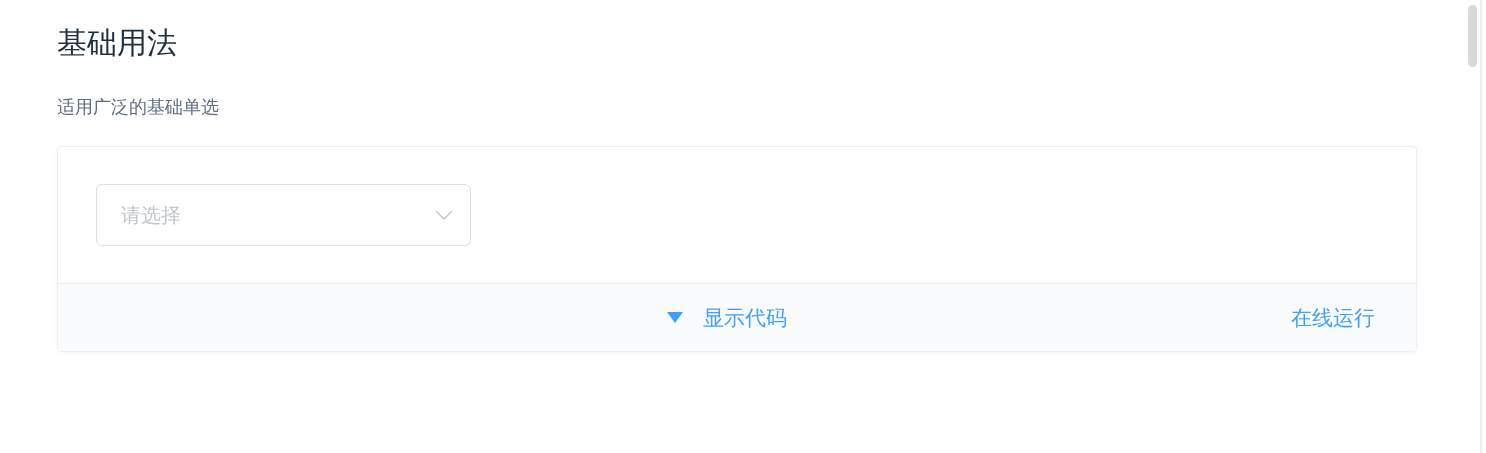  What do you see at coordinates (283, 215) in the screenshot?
I see `select-field: 请选择` at bounding box center [283, 215].